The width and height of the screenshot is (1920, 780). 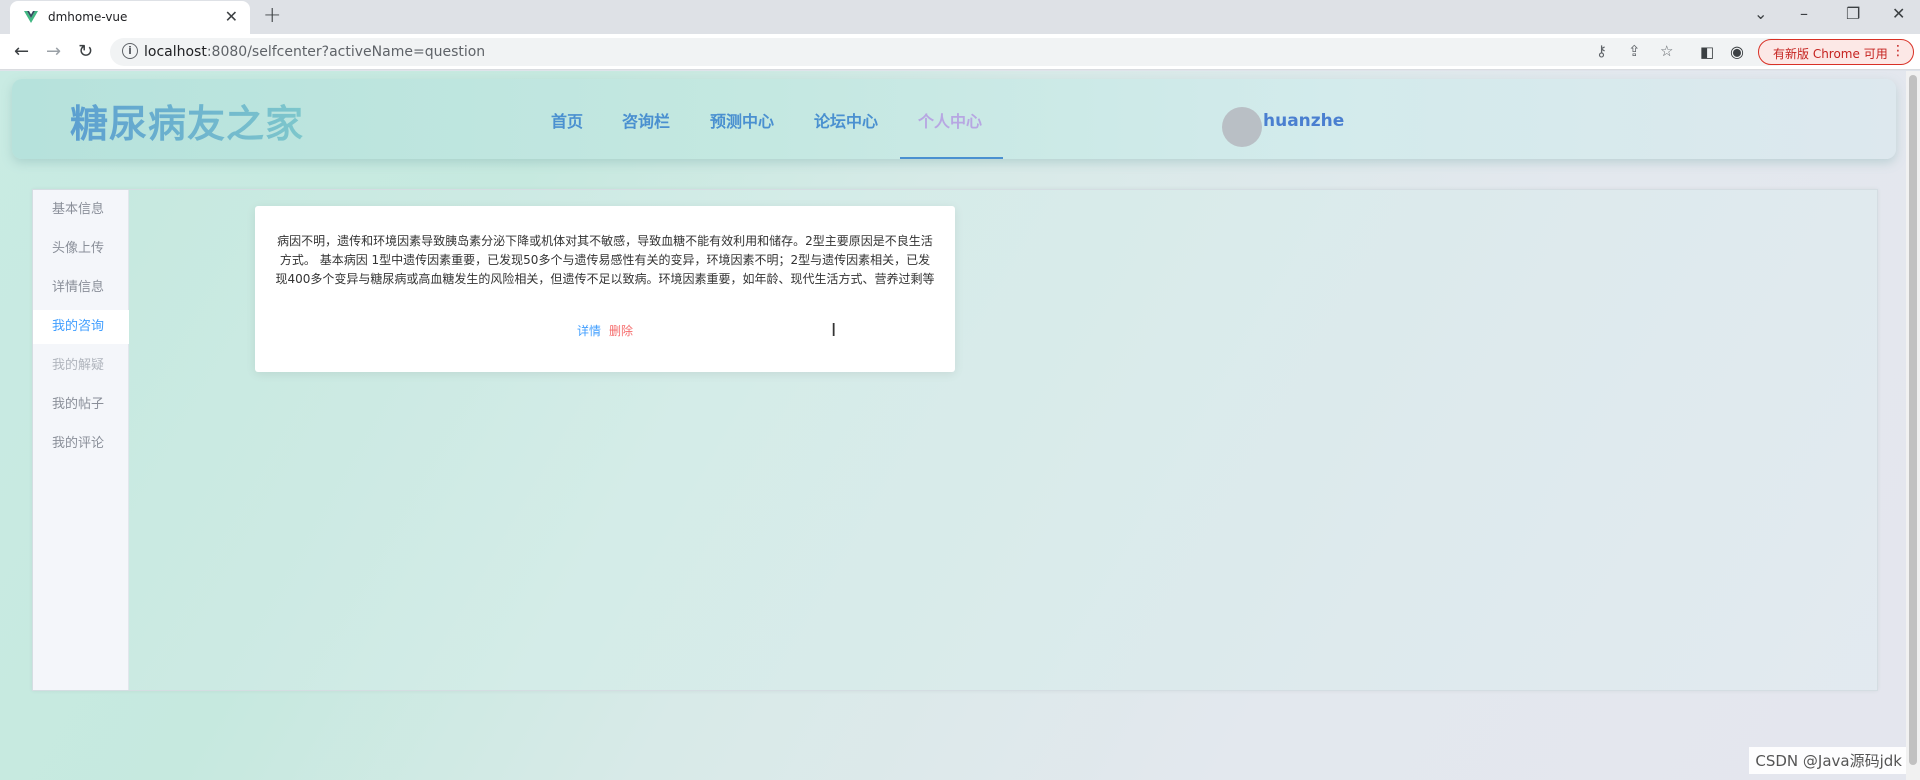 I want to click on bookmark-star-icon: ☆, so click(x=1666, y=51).